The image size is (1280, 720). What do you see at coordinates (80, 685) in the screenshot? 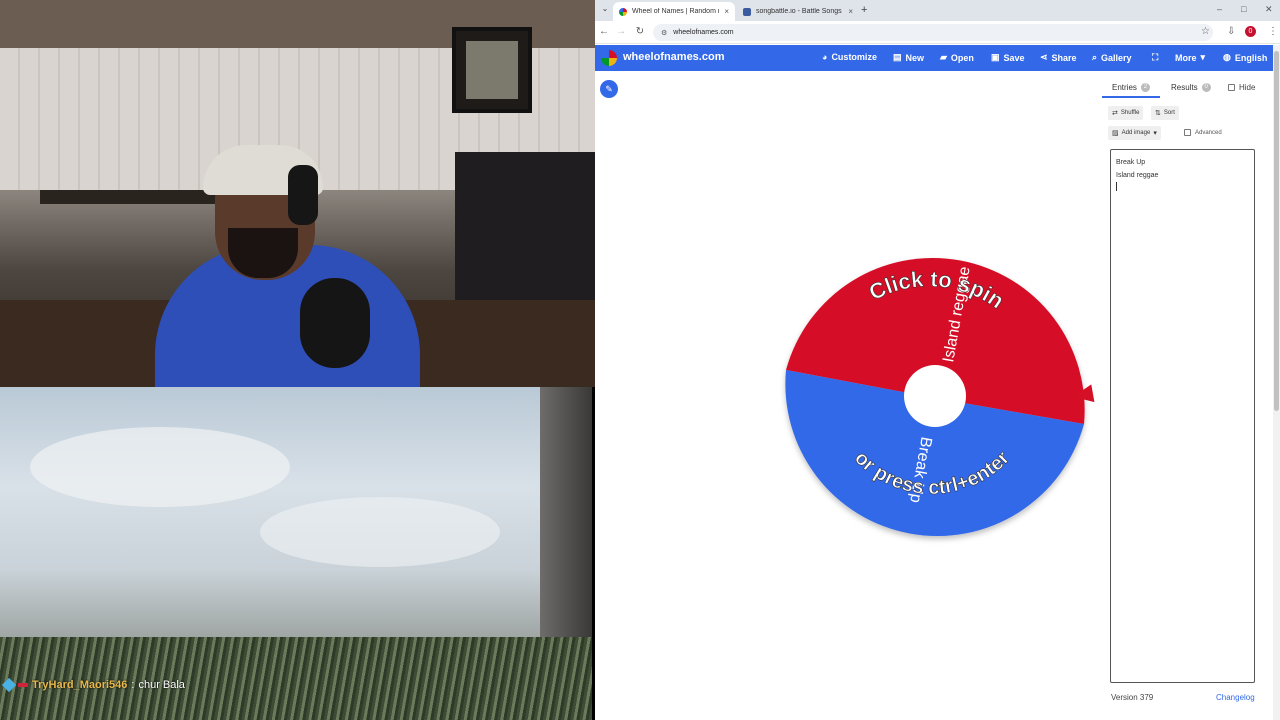
I see `chat-username: TryHard_Maori546` at bounding box center [80, 685].